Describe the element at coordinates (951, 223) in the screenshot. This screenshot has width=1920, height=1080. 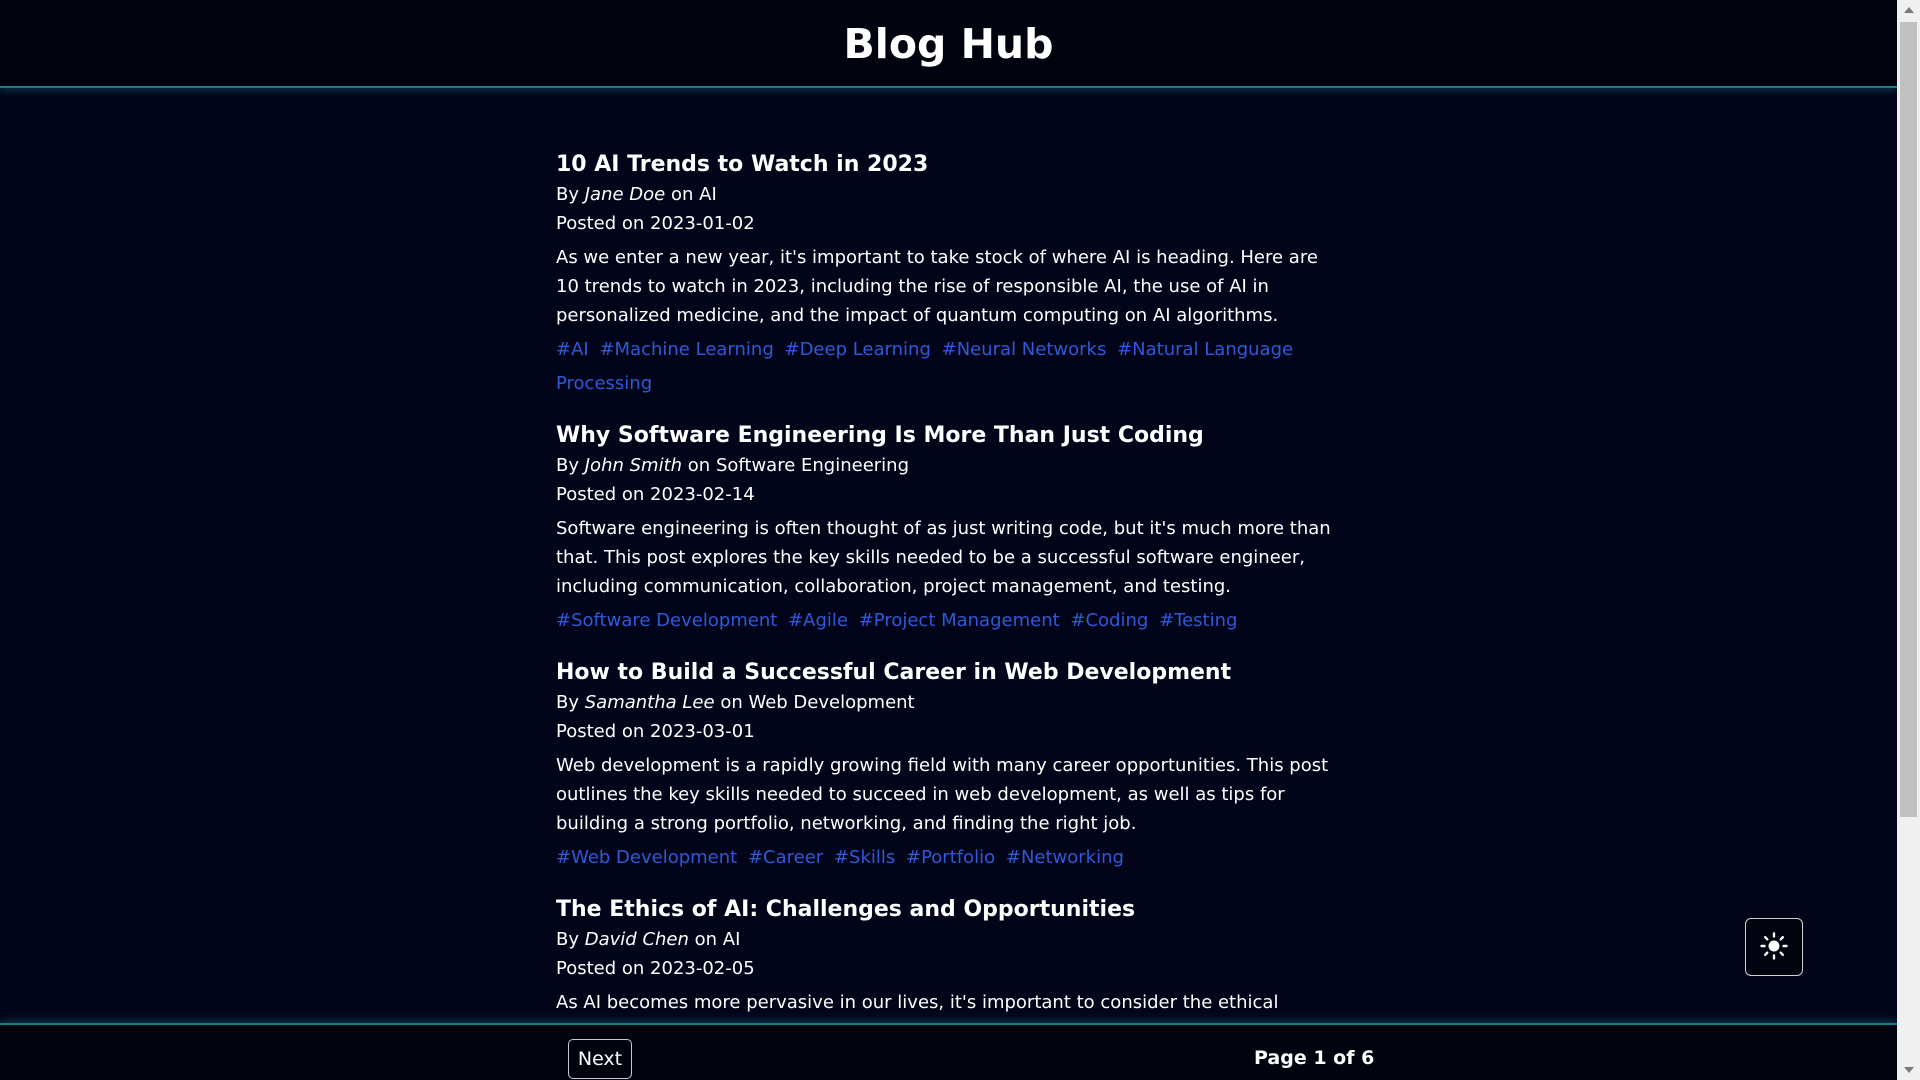
I see `post-date-line: Posted on 2023-01-02` at that location.